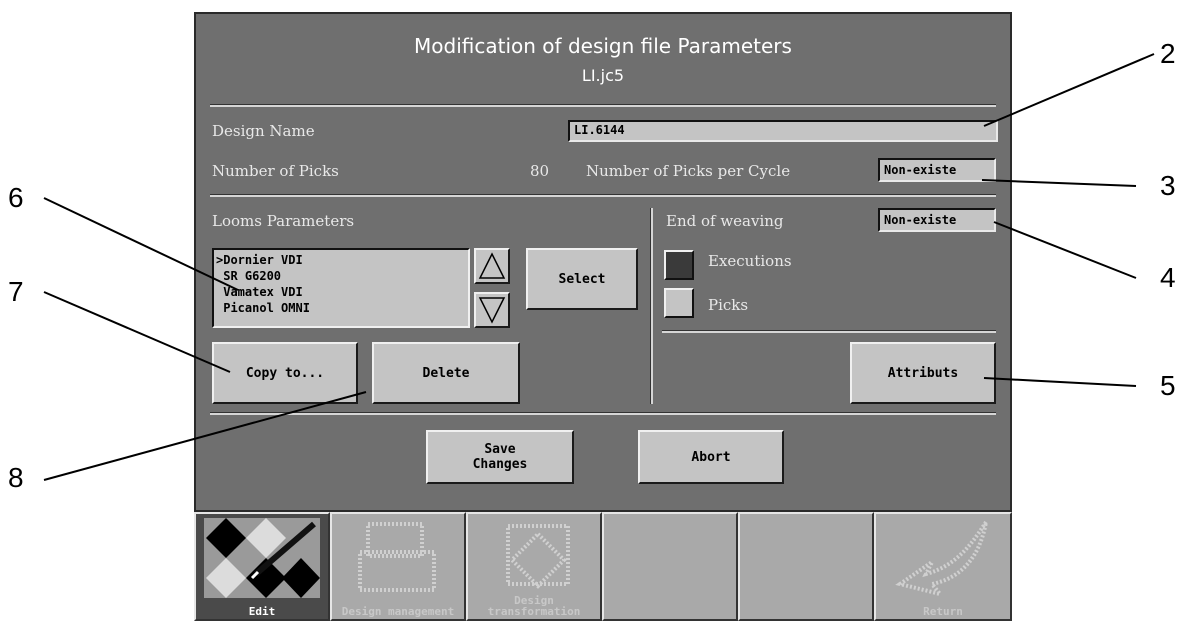 This screenshot has width=1192, height=621. I want to click on scroll-down-button, so click(492, 310).